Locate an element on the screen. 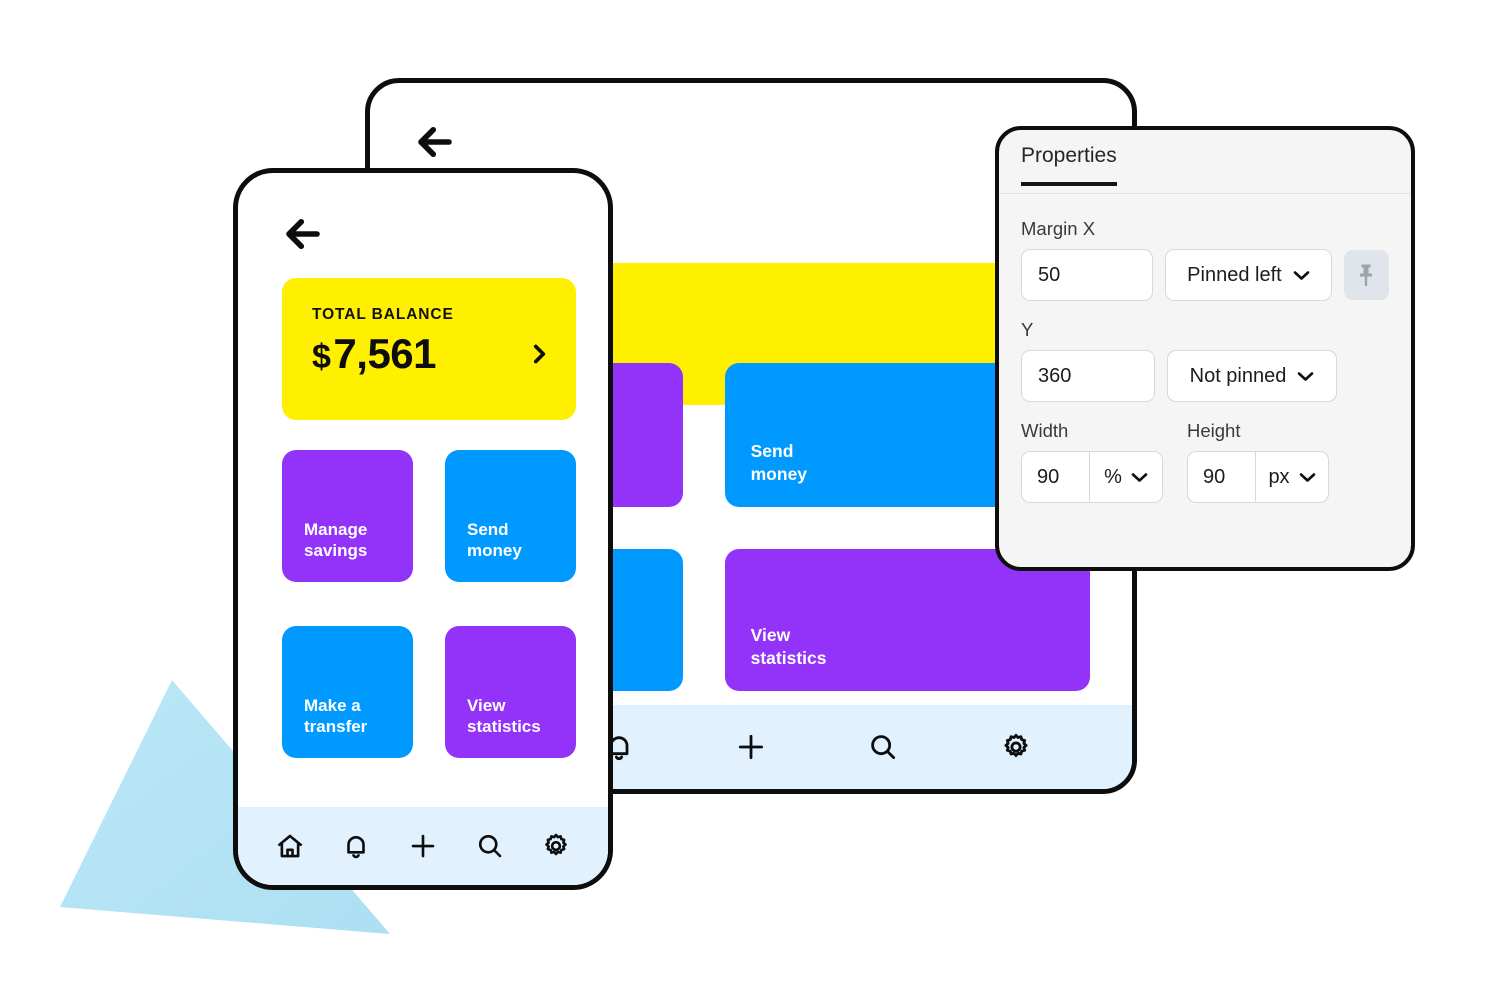 Image resolution: width=1500 pixels, height=1000 pixels. margin-x-pin-value: Pinned left is located at coordinates (1234, 274).